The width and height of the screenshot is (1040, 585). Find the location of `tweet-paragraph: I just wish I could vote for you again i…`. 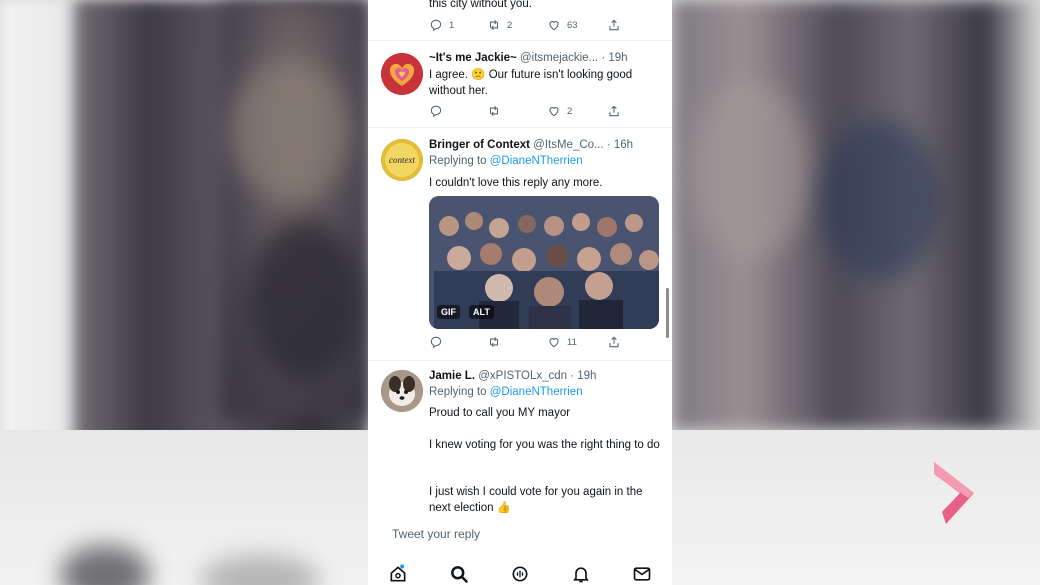

tweet-paragraph: I just wish I could vote for you again i… is located at coordinates (536, 500).